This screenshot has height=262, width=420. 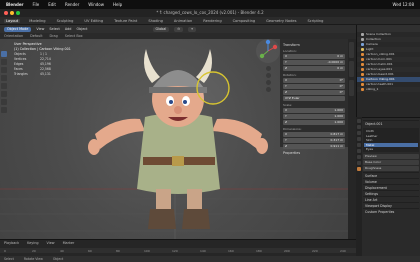 I want to click on object-tab-icon, so click(x=359, y=145).